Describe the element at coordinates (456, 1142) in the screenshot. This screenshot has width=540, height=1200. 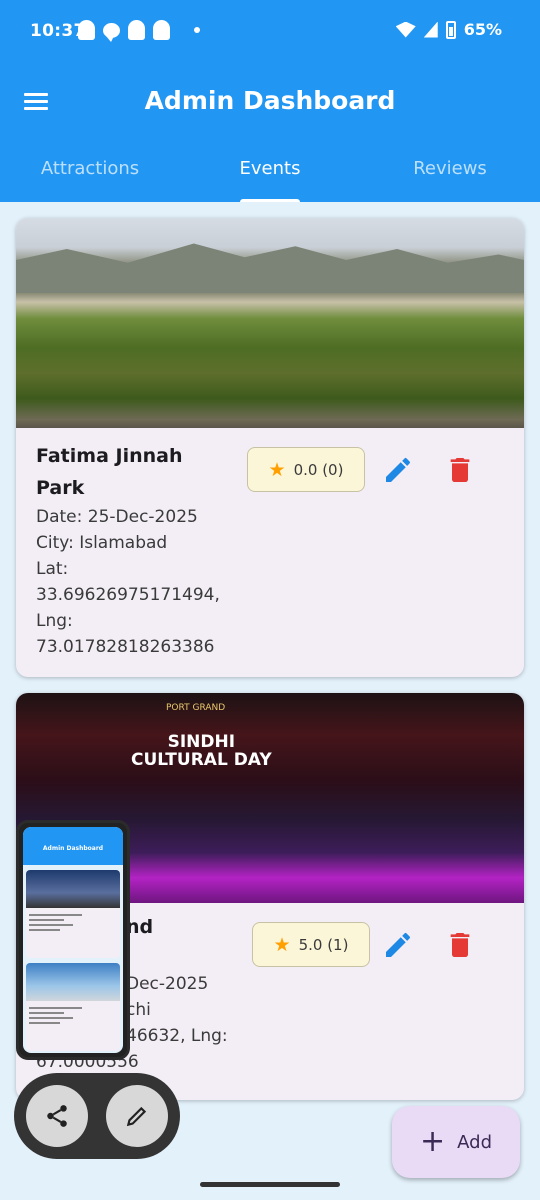
I see `add-button: + Add` at that location.